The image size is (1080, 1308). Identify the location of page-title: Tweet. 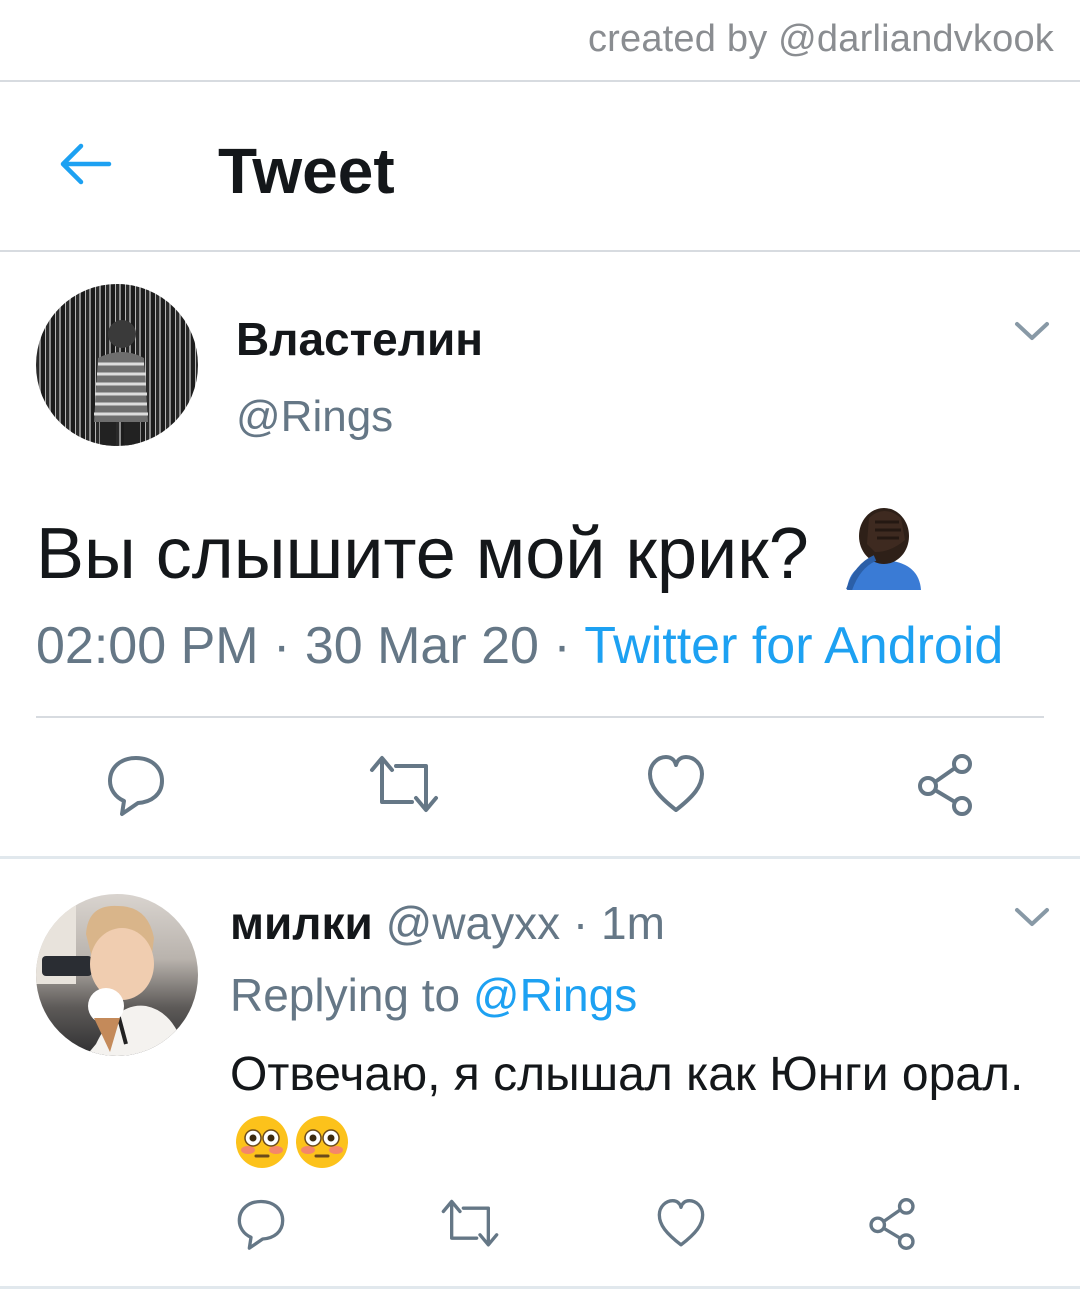
(306, 171).